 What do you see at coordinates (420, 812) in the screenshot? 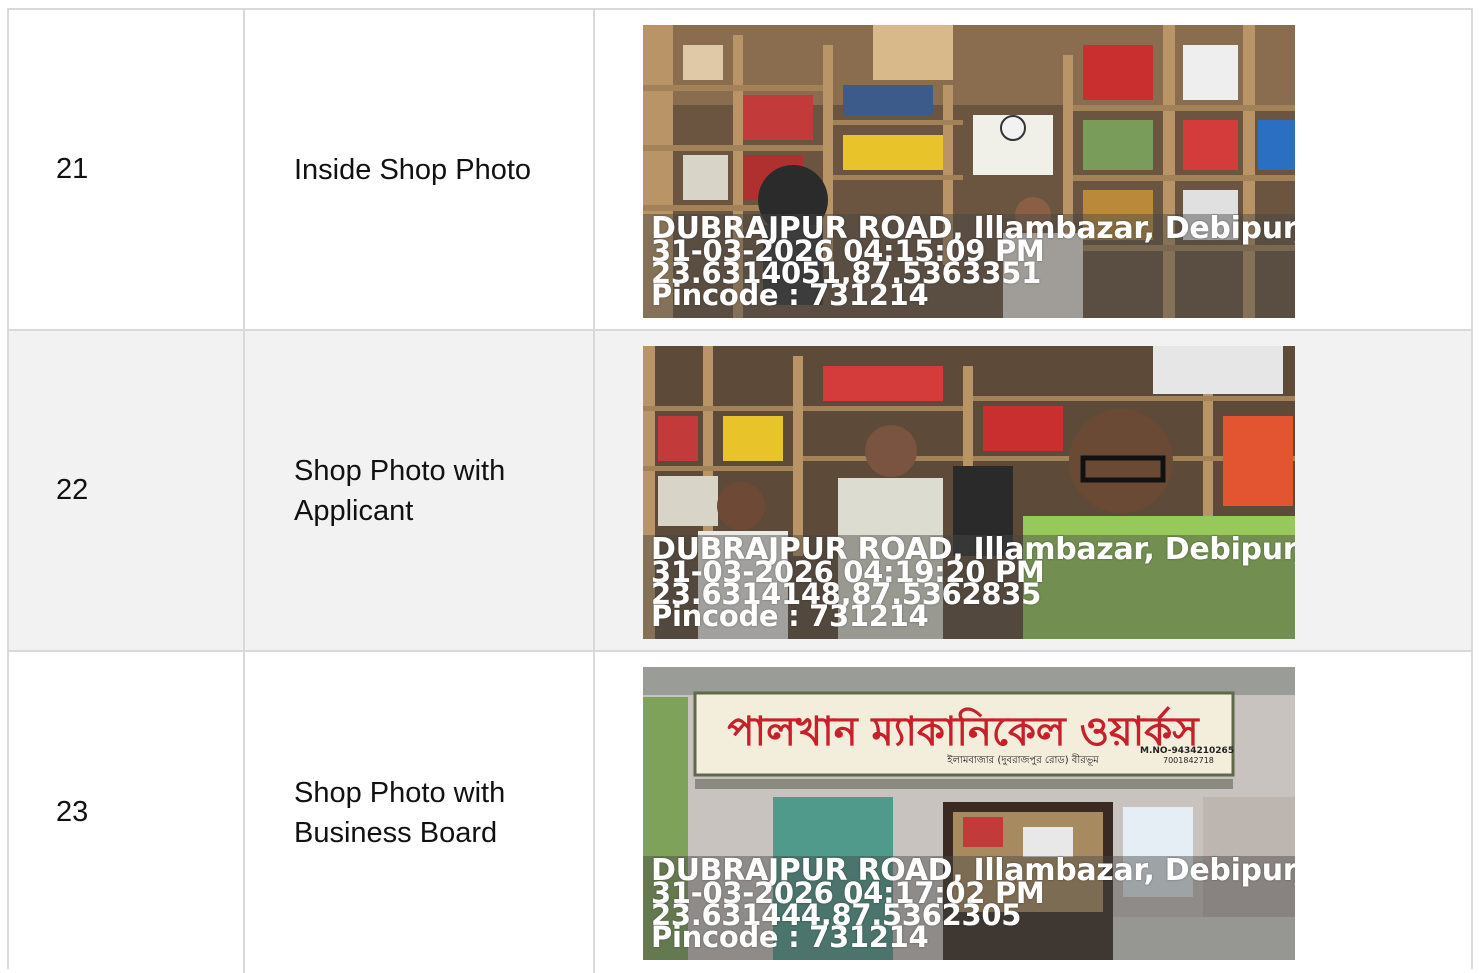
I see `row-label: Shop Photo with Business Board` at bounding box center [420, 812].